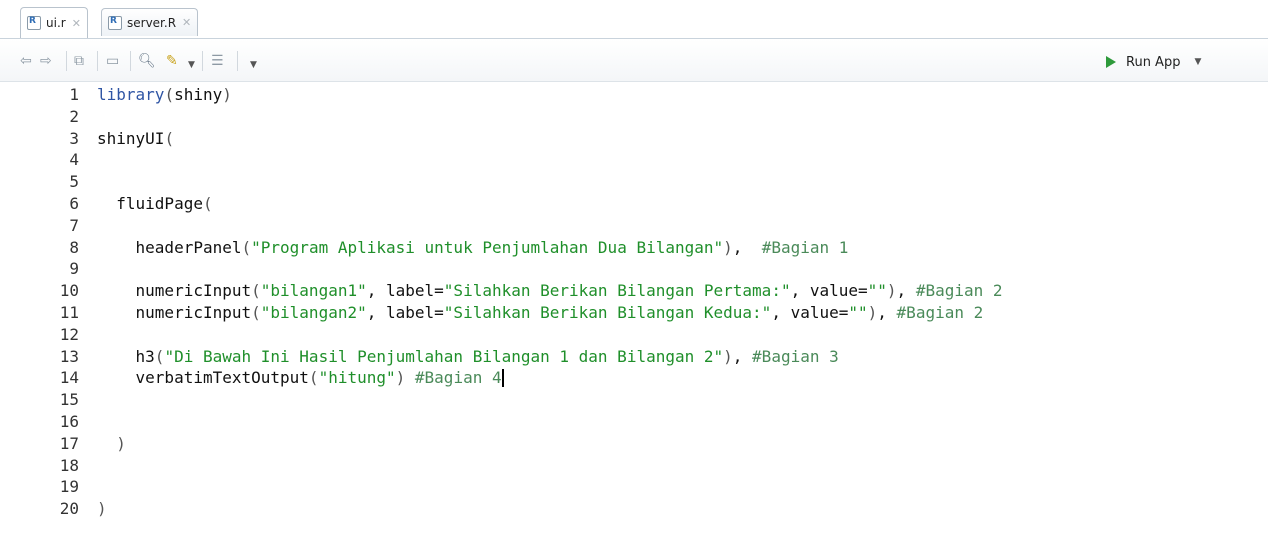  I want to click on line-number: 7, so click(74, 225).